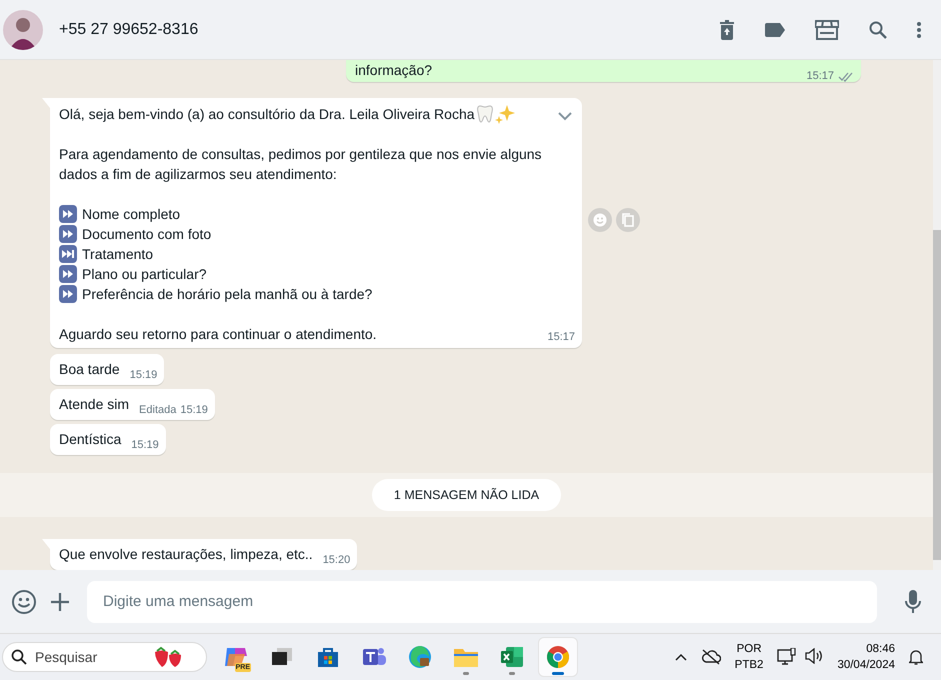 The width and height of the screenshot is (941, 680). I want to click on message-text: informação?, so click(393, 70).